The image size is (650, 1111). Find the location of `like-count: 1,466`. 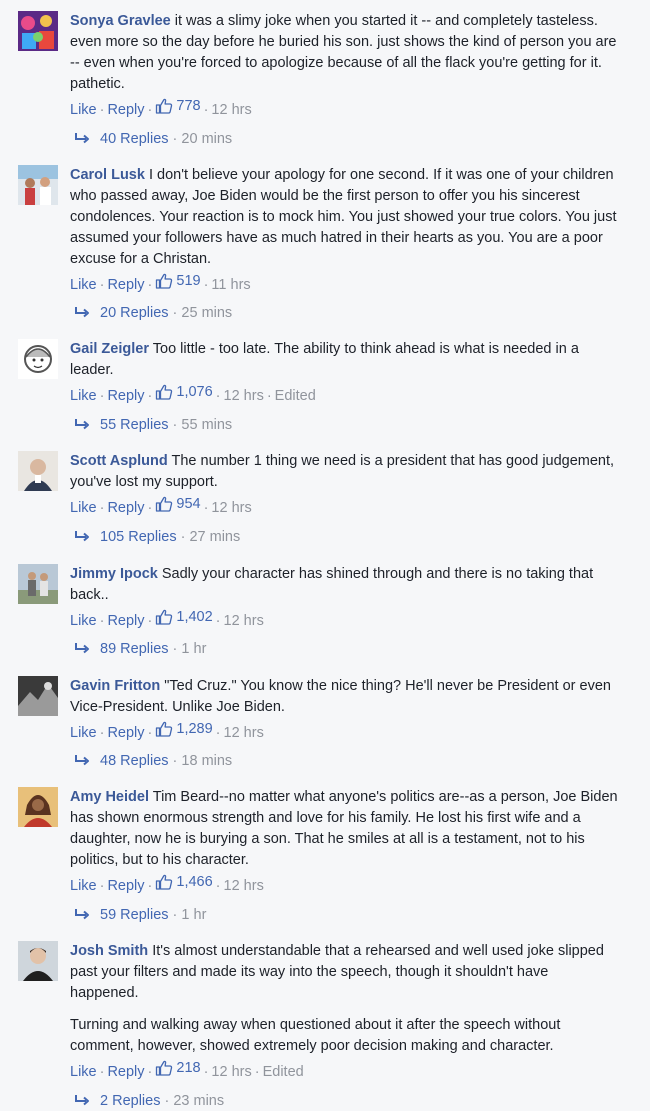

like-count: 1,466 is located at coordinates (184, 882).